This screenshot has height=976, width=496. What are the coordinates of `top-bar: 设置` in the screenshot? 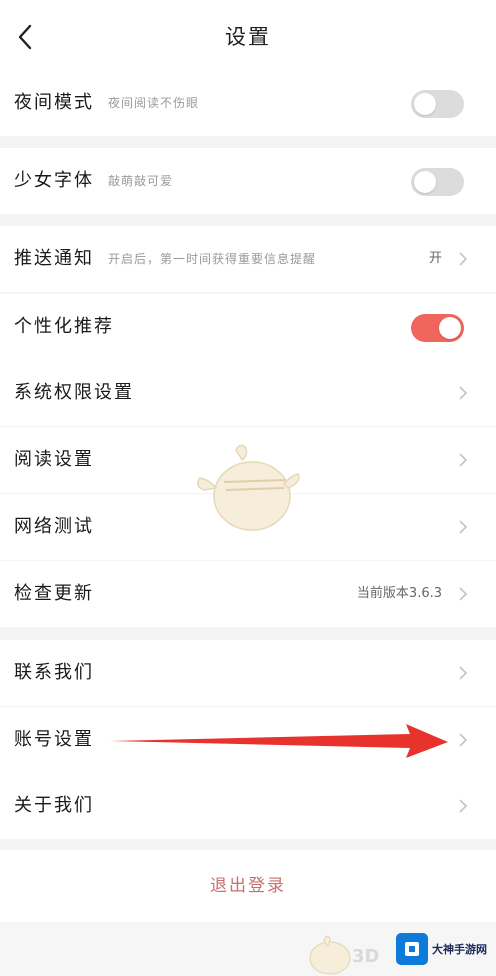 It's located at (248, 35).